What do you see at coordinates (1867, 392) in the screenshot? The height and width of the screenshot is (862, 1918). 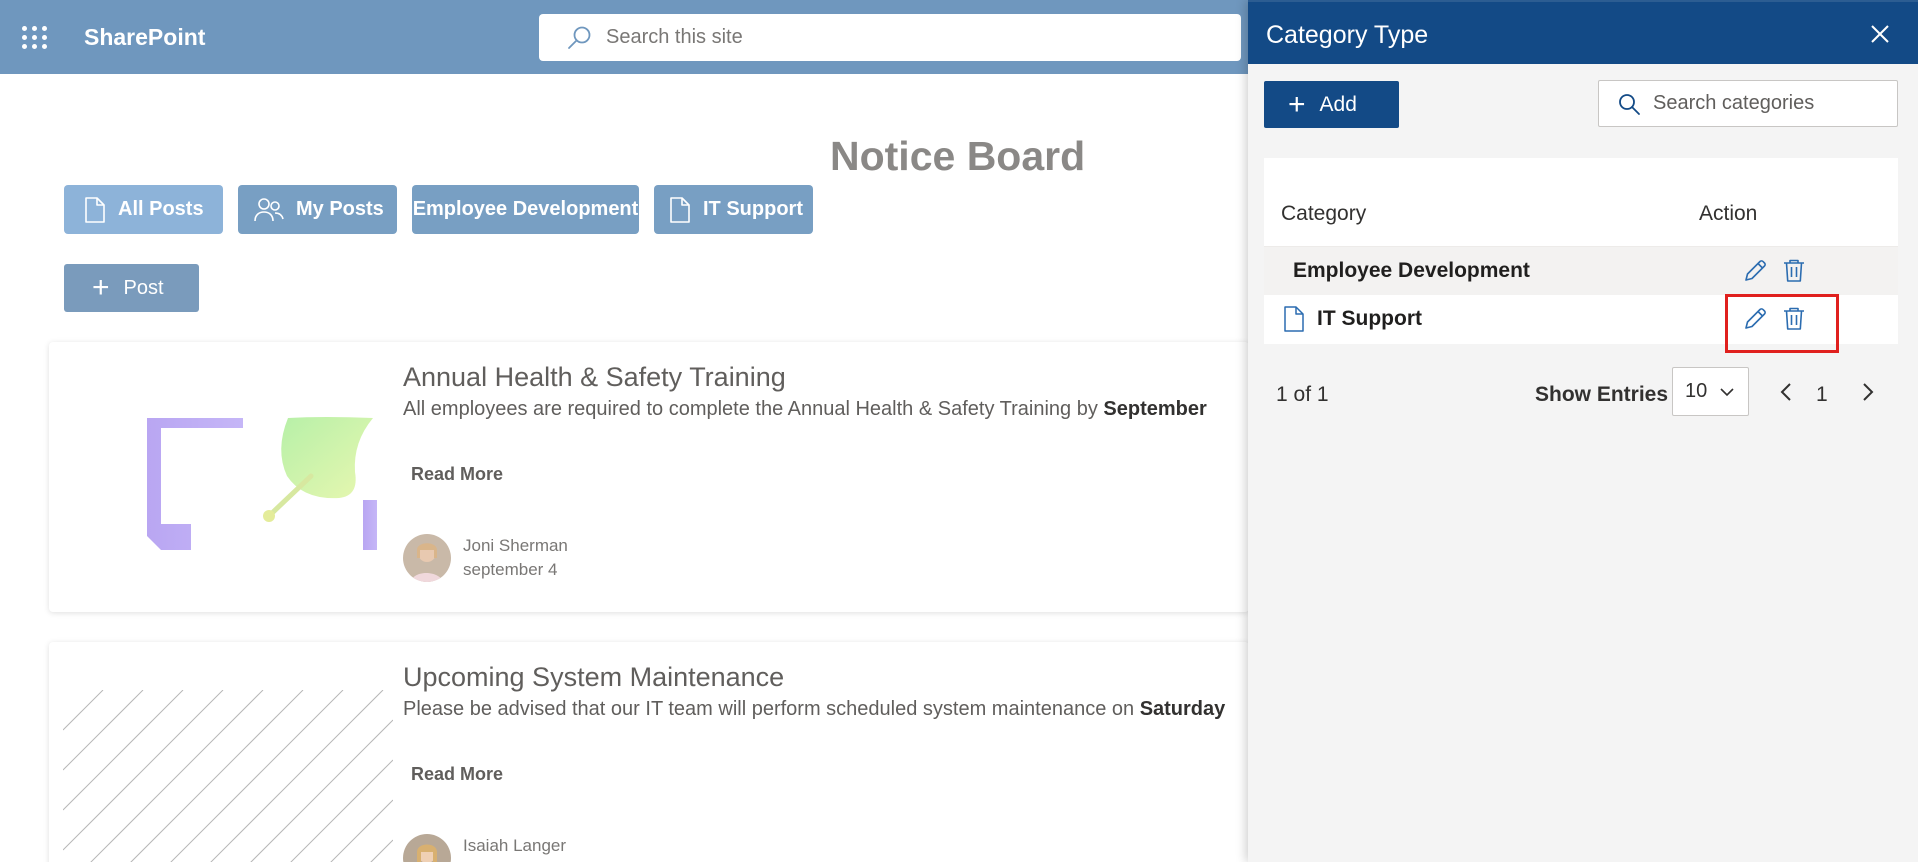 I see `chevron-right-icon` at bounding box center [1867, 392].